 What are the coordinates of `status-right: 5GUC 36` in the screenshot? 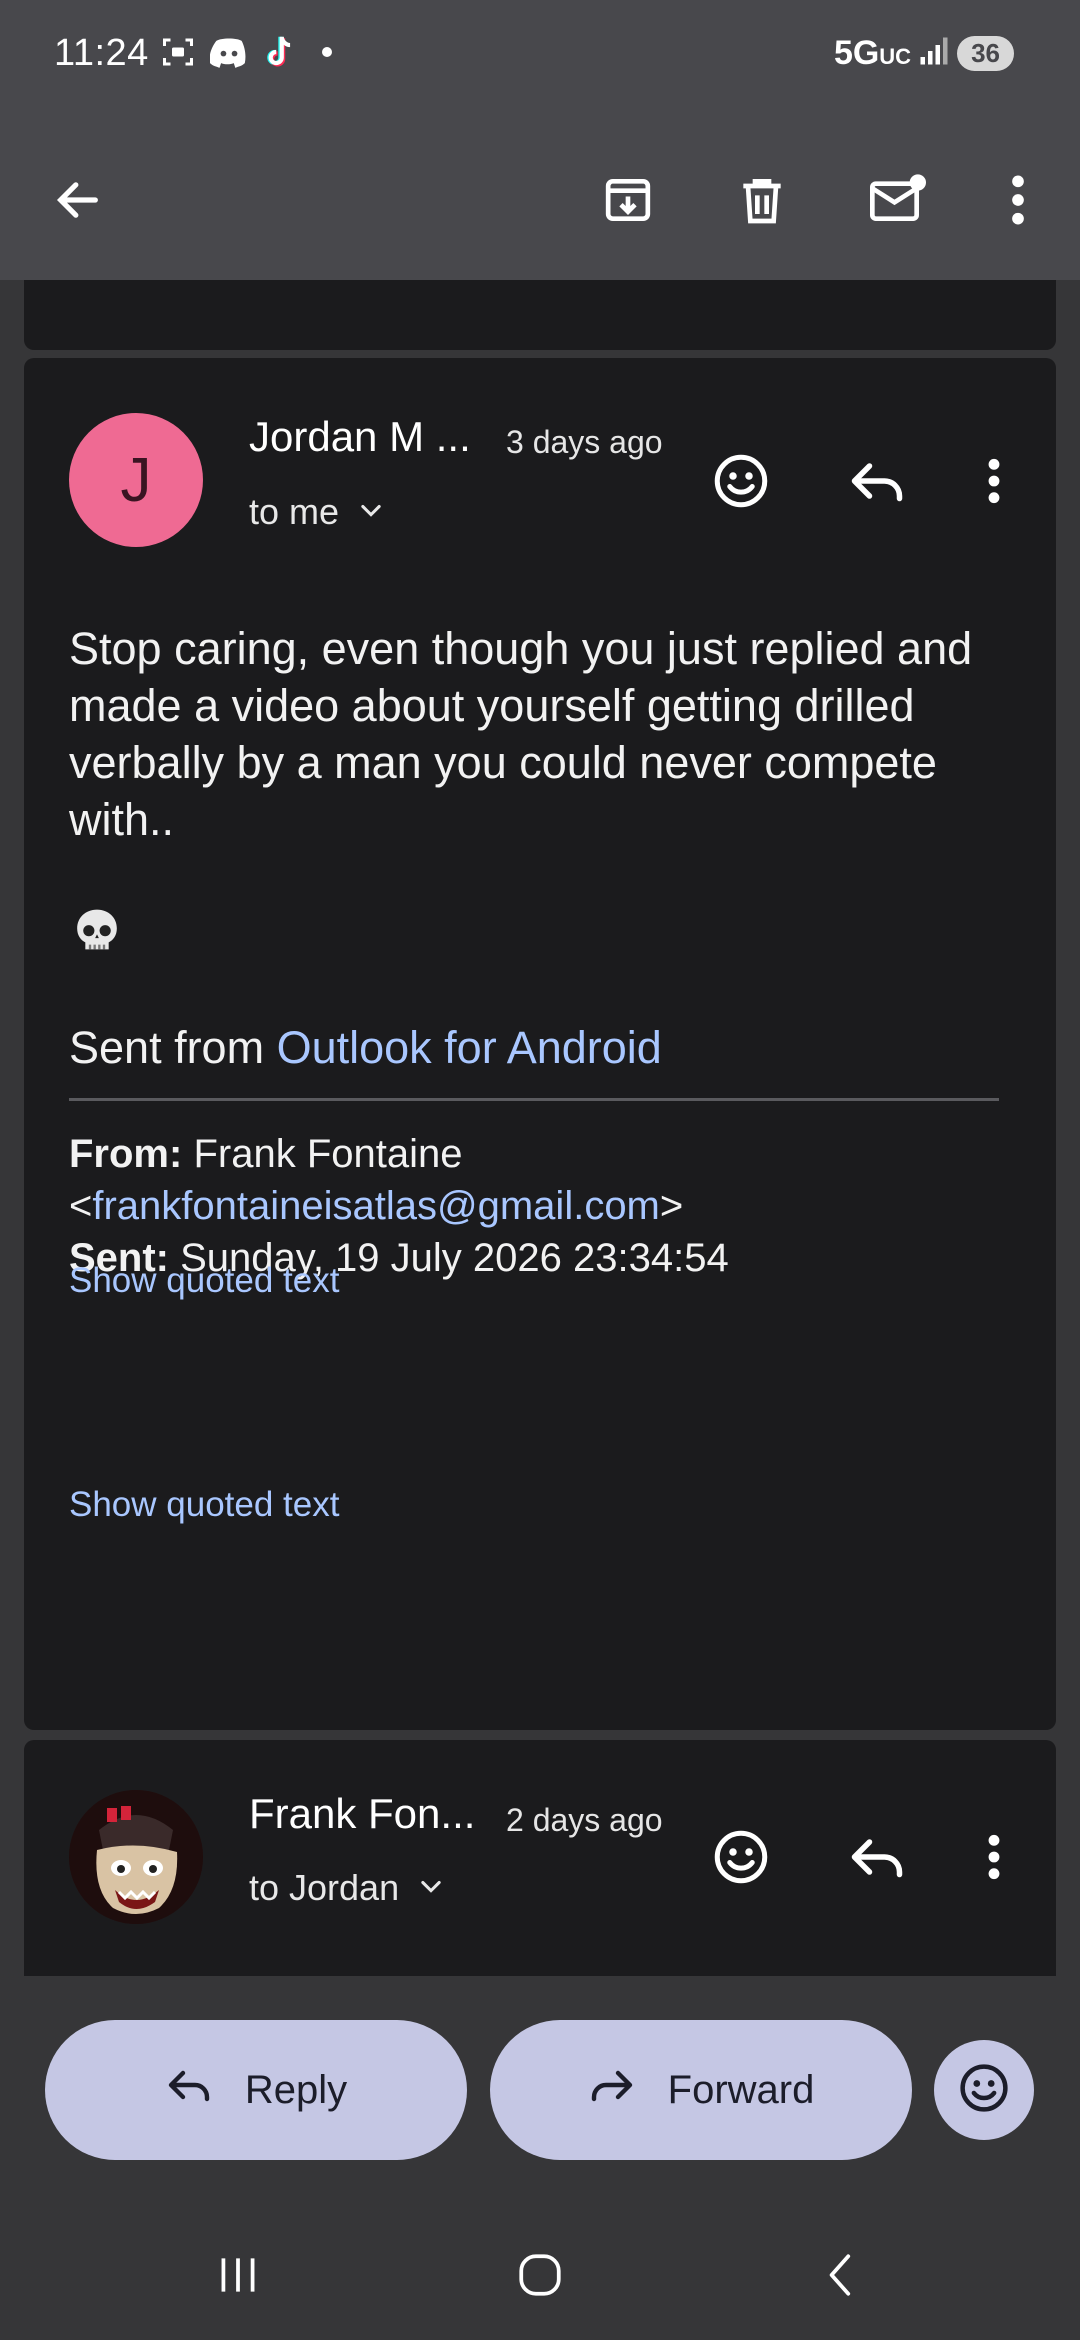 It's located at (924, 53).